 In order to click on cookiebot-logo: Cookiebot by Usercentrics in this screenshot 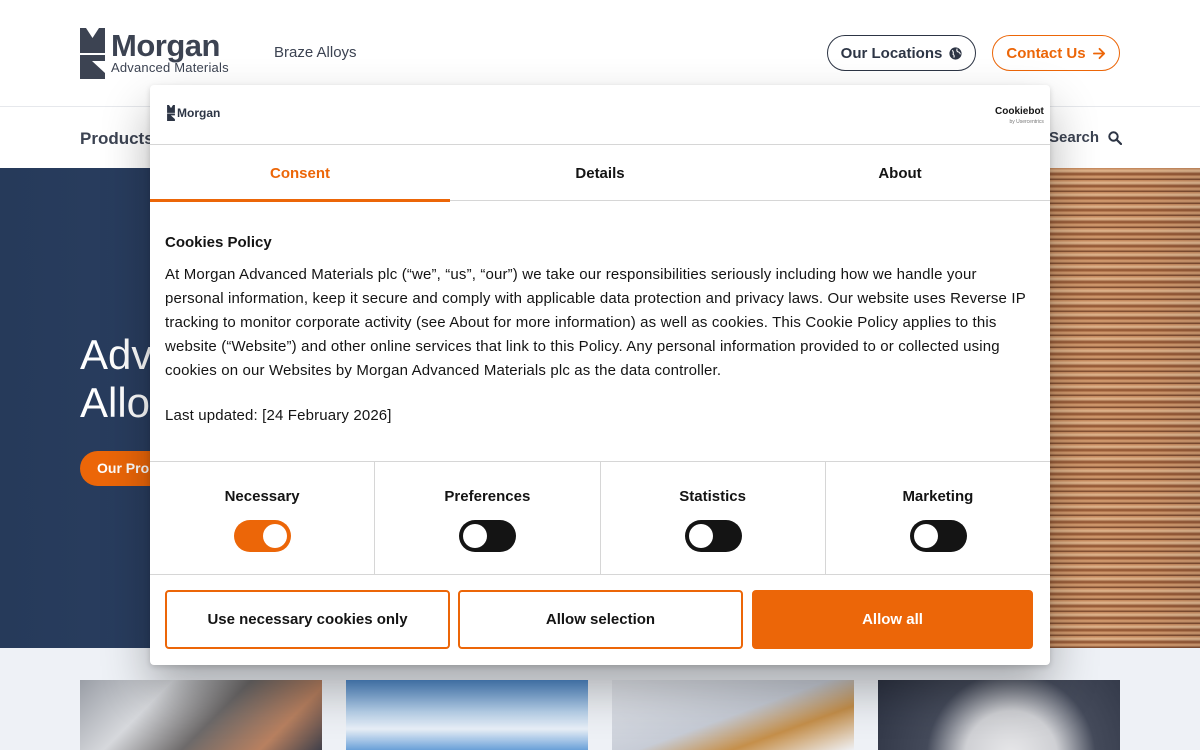, I will do `click(1019, 117)`.